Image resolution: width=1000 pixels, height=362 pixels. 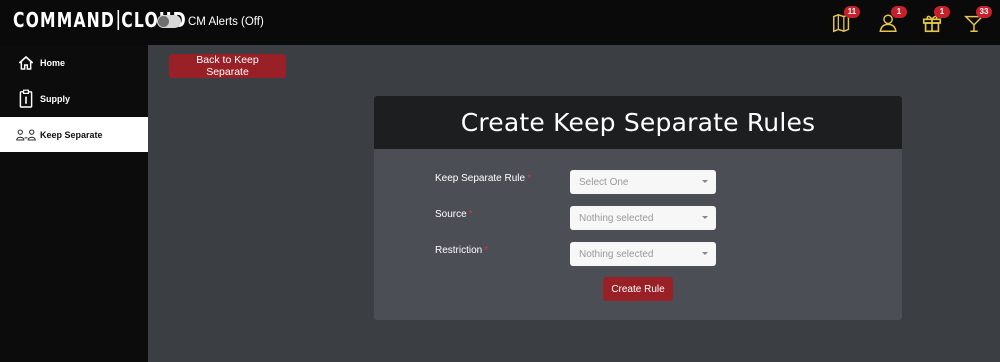 What do you see at coordinates (935, 21) in the screenshot?
I see `gift-button: 1` at bounding box center [935, 21].